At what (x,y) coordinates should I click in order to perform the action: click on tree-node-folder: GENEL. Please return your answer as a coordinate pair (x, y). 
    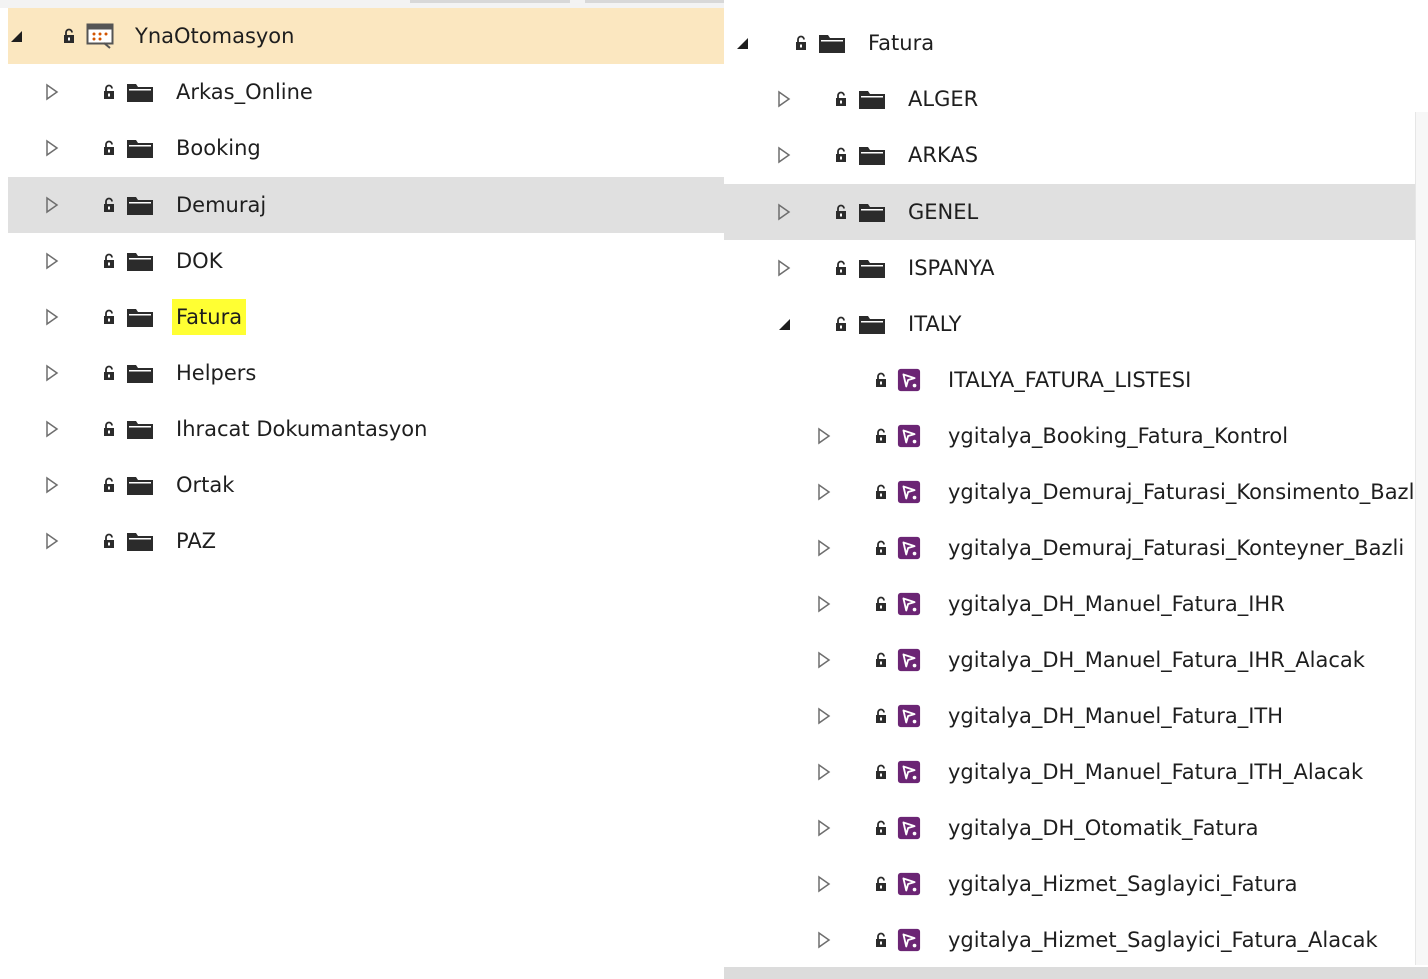
    Looking at the image, I should click on (1070, 212).